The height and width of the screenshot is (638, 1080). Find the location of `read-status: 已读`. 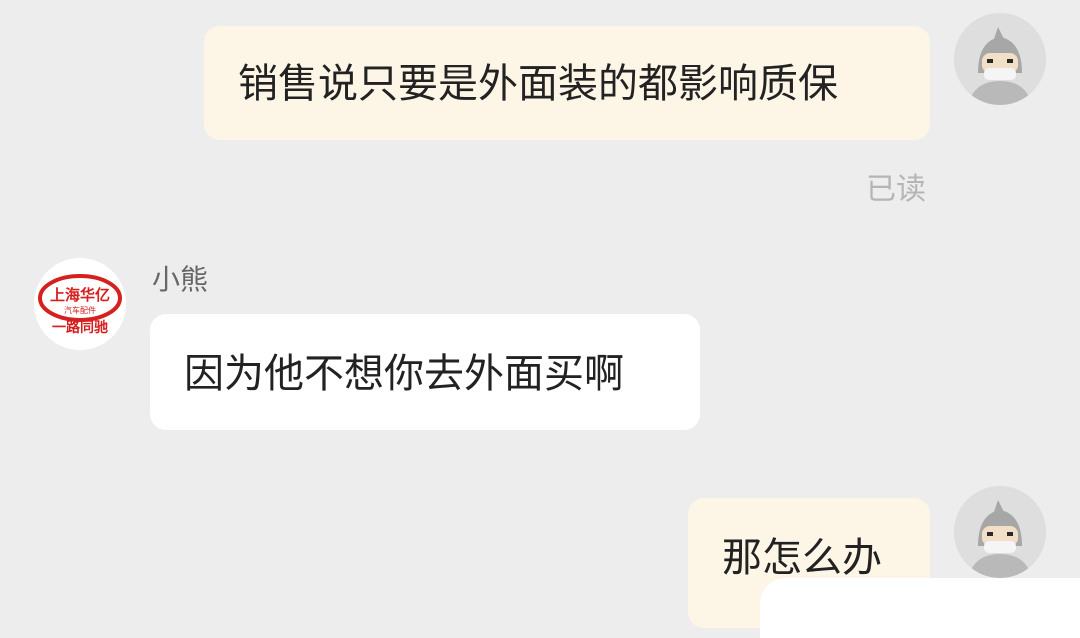

read-status: 已读 is located at coordinates (896, 189).